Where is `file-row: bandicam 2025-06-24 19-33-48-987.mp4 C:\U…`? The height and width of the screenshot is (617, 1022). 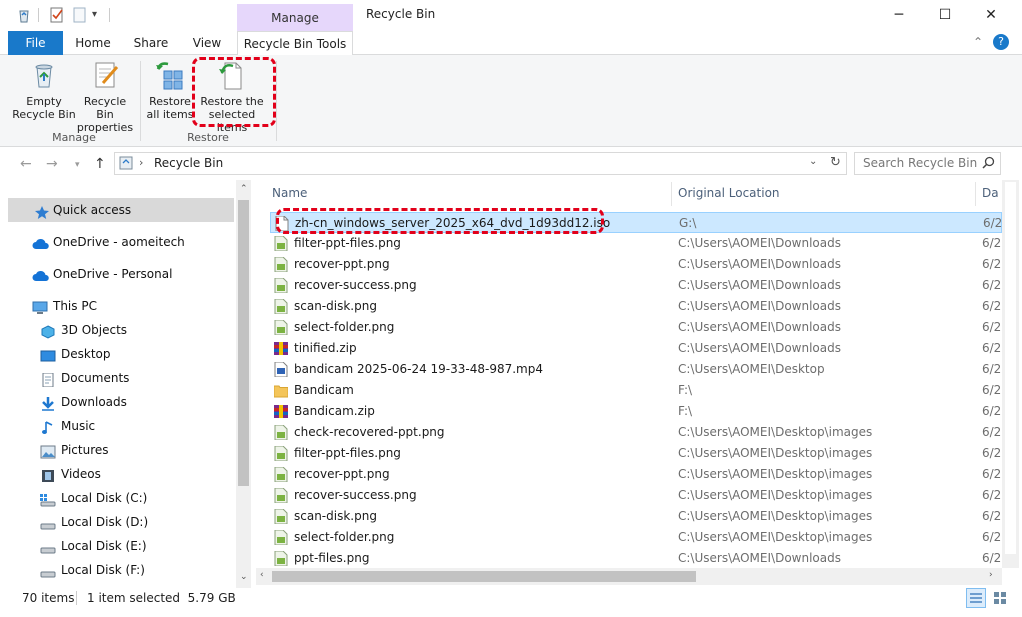
file-row: bandicam 2025-06-24 19-33-48-987.mp4 C:\U… is located at coordinates (636, 369).